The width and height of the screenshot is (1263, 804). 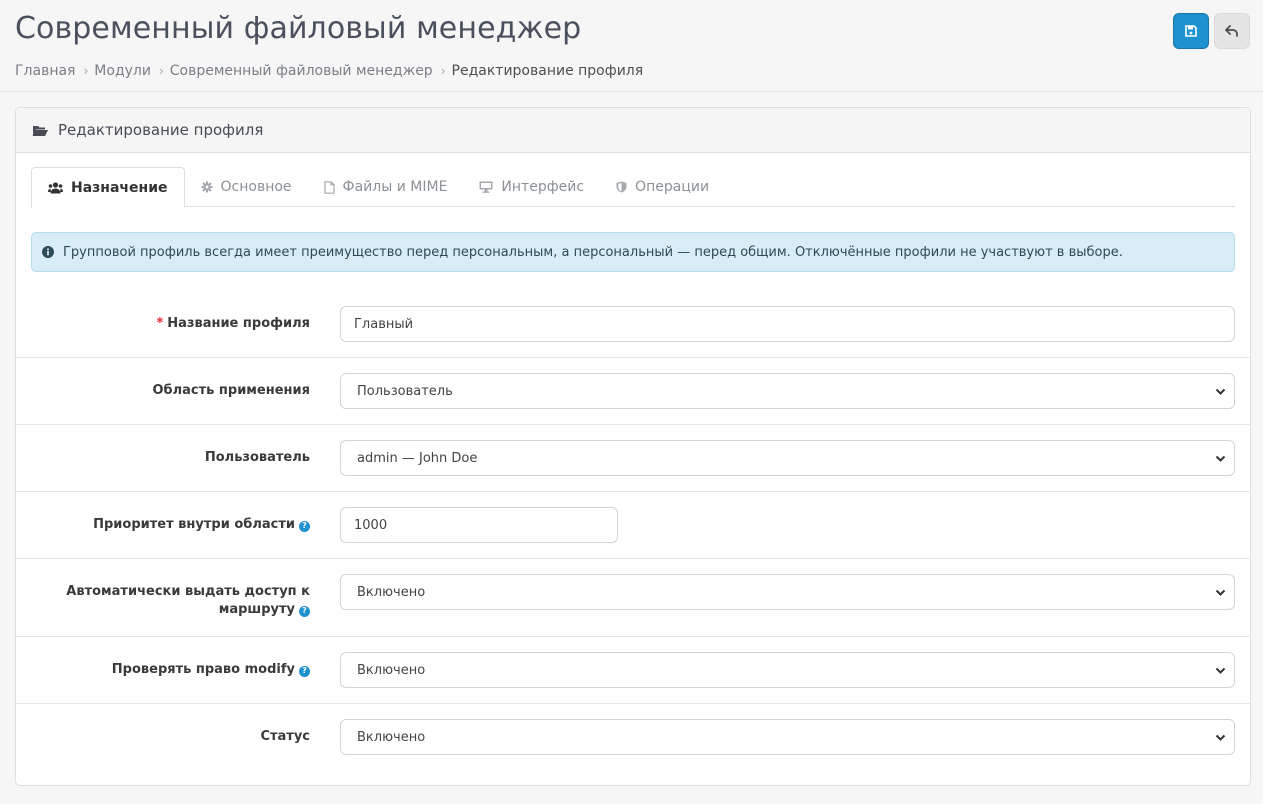 What do you see at coordinates (486, 187) in the screenshot?
I see `desktop-icon` at bounding box center [486, 187].